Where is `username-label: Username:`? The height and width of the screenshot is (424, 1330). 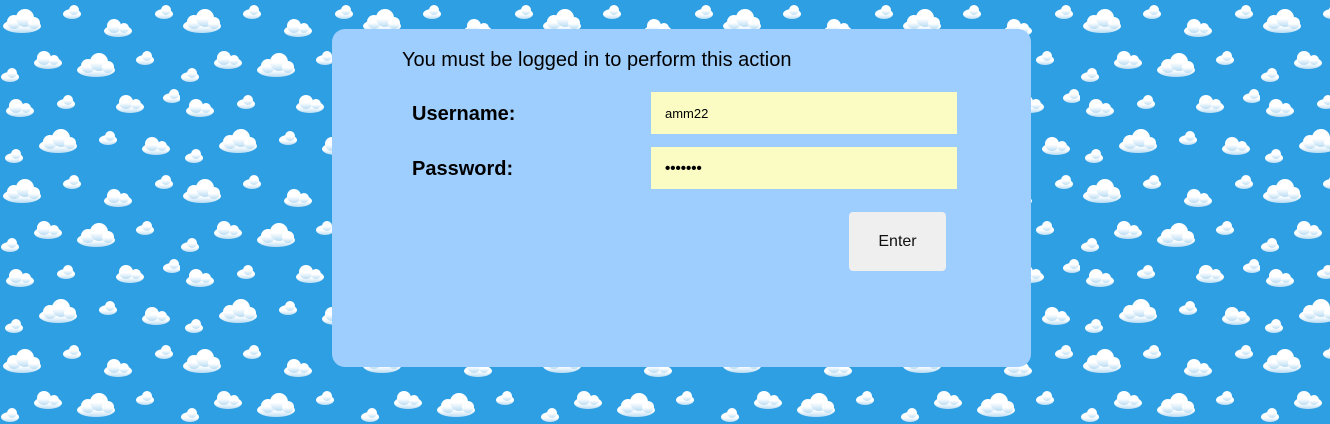
username-label: Username: is located at coordinates (464, 114).